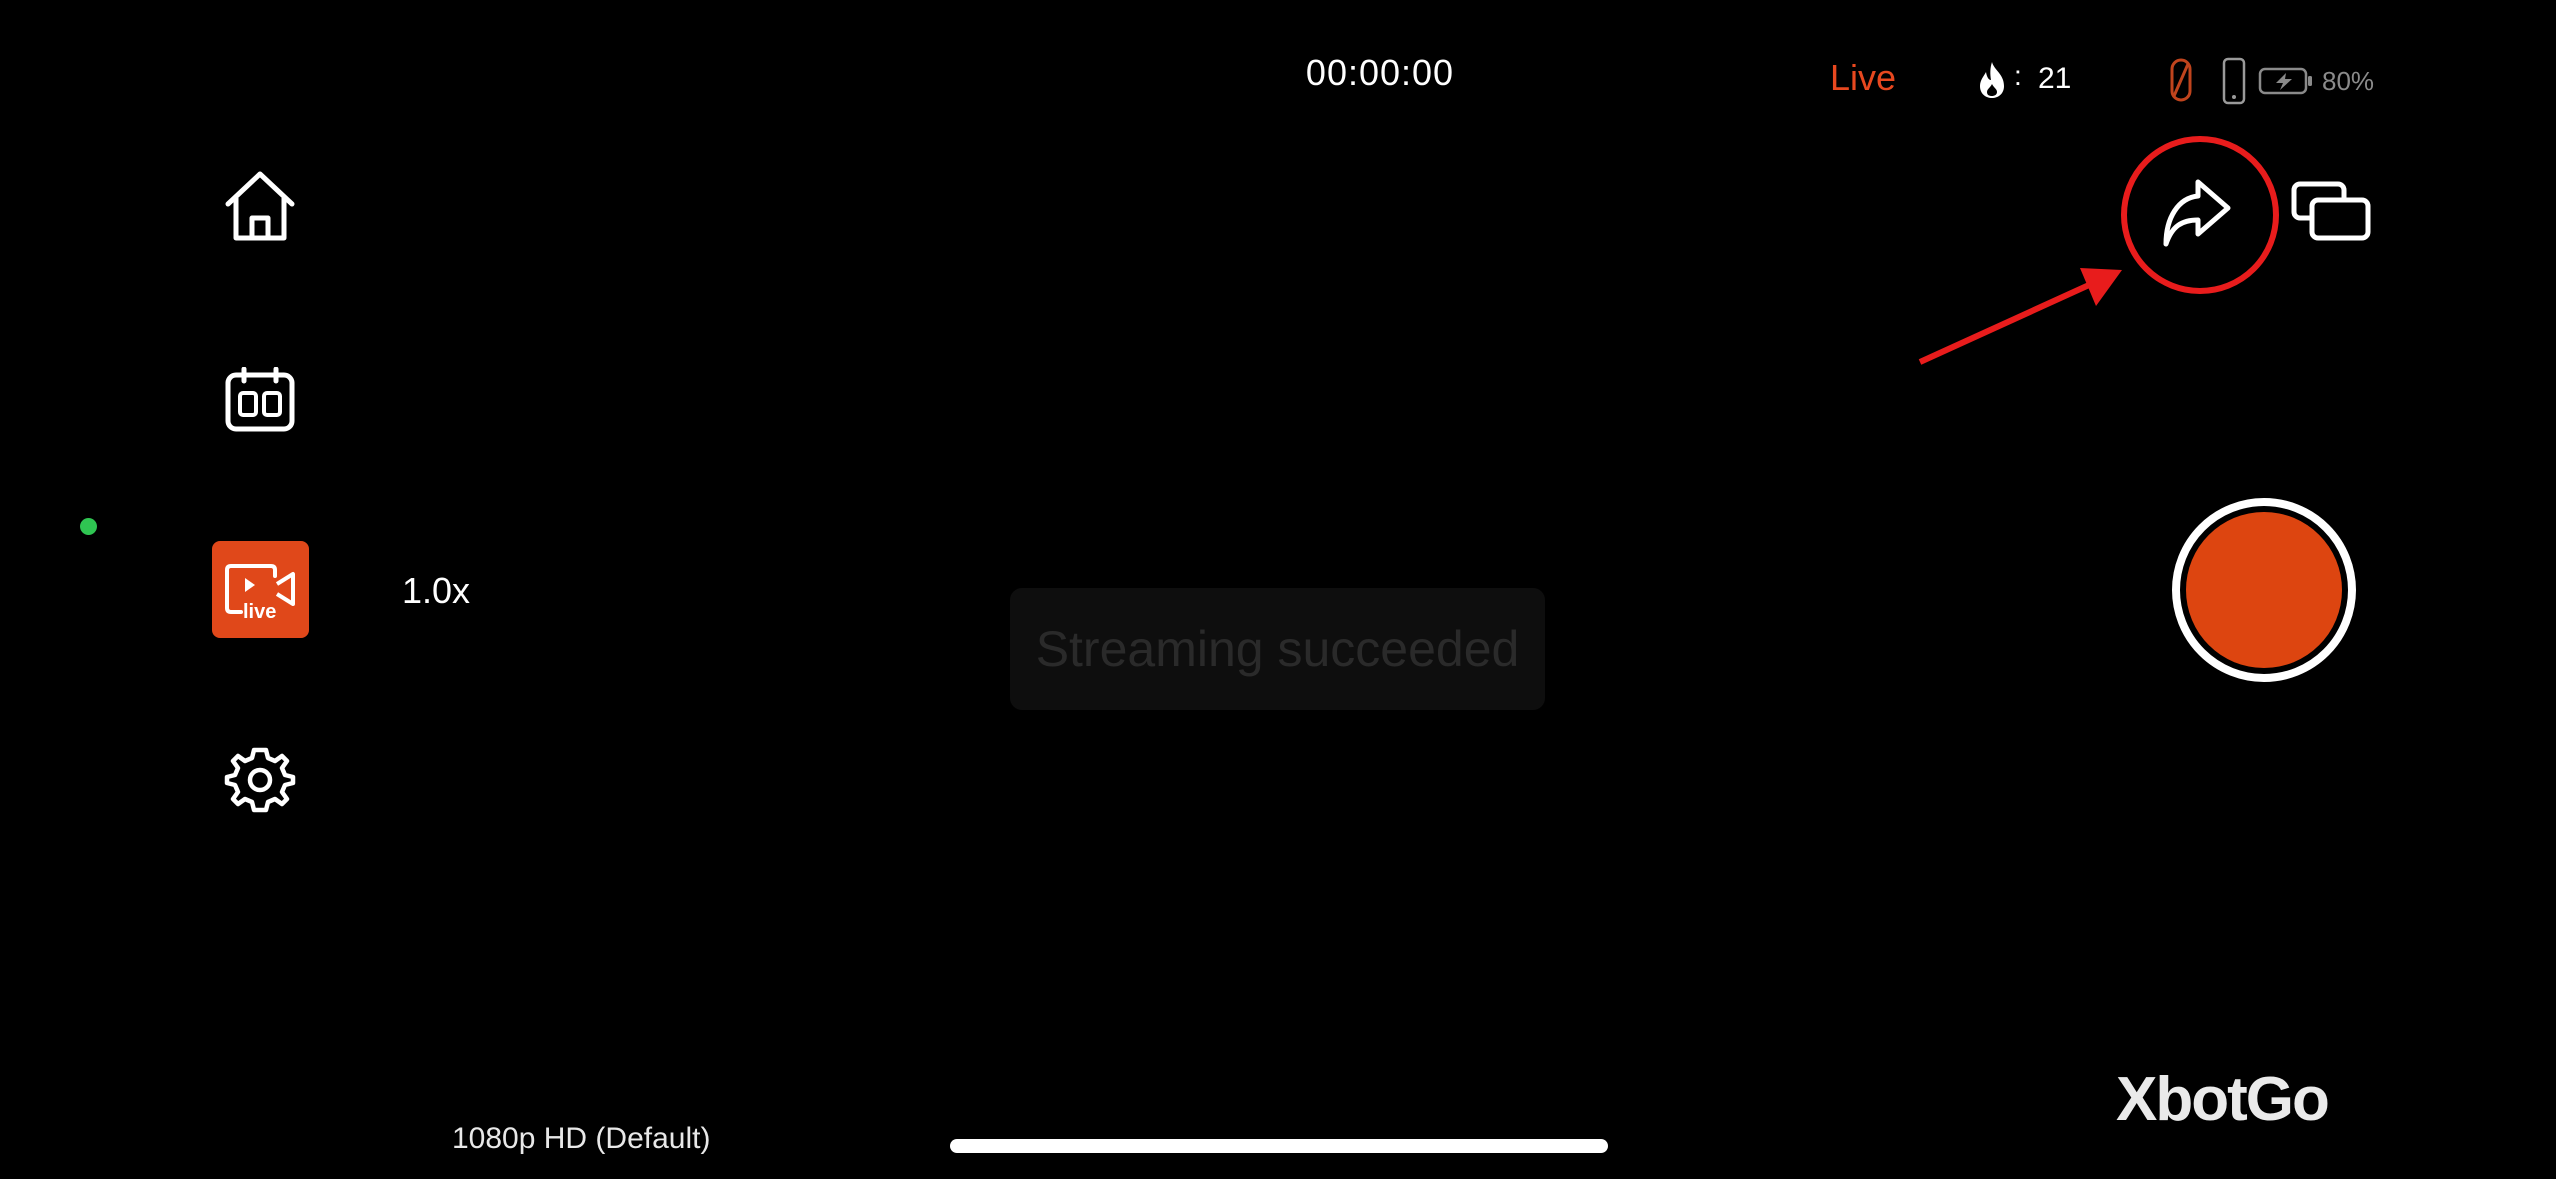  I want to click on share-button, so click(2199, 215).